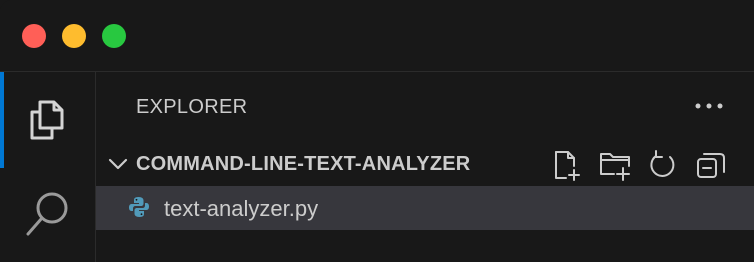  Describe the element at coordinates (634, 165) in the screenshot. I see `folder-actions` at that location.